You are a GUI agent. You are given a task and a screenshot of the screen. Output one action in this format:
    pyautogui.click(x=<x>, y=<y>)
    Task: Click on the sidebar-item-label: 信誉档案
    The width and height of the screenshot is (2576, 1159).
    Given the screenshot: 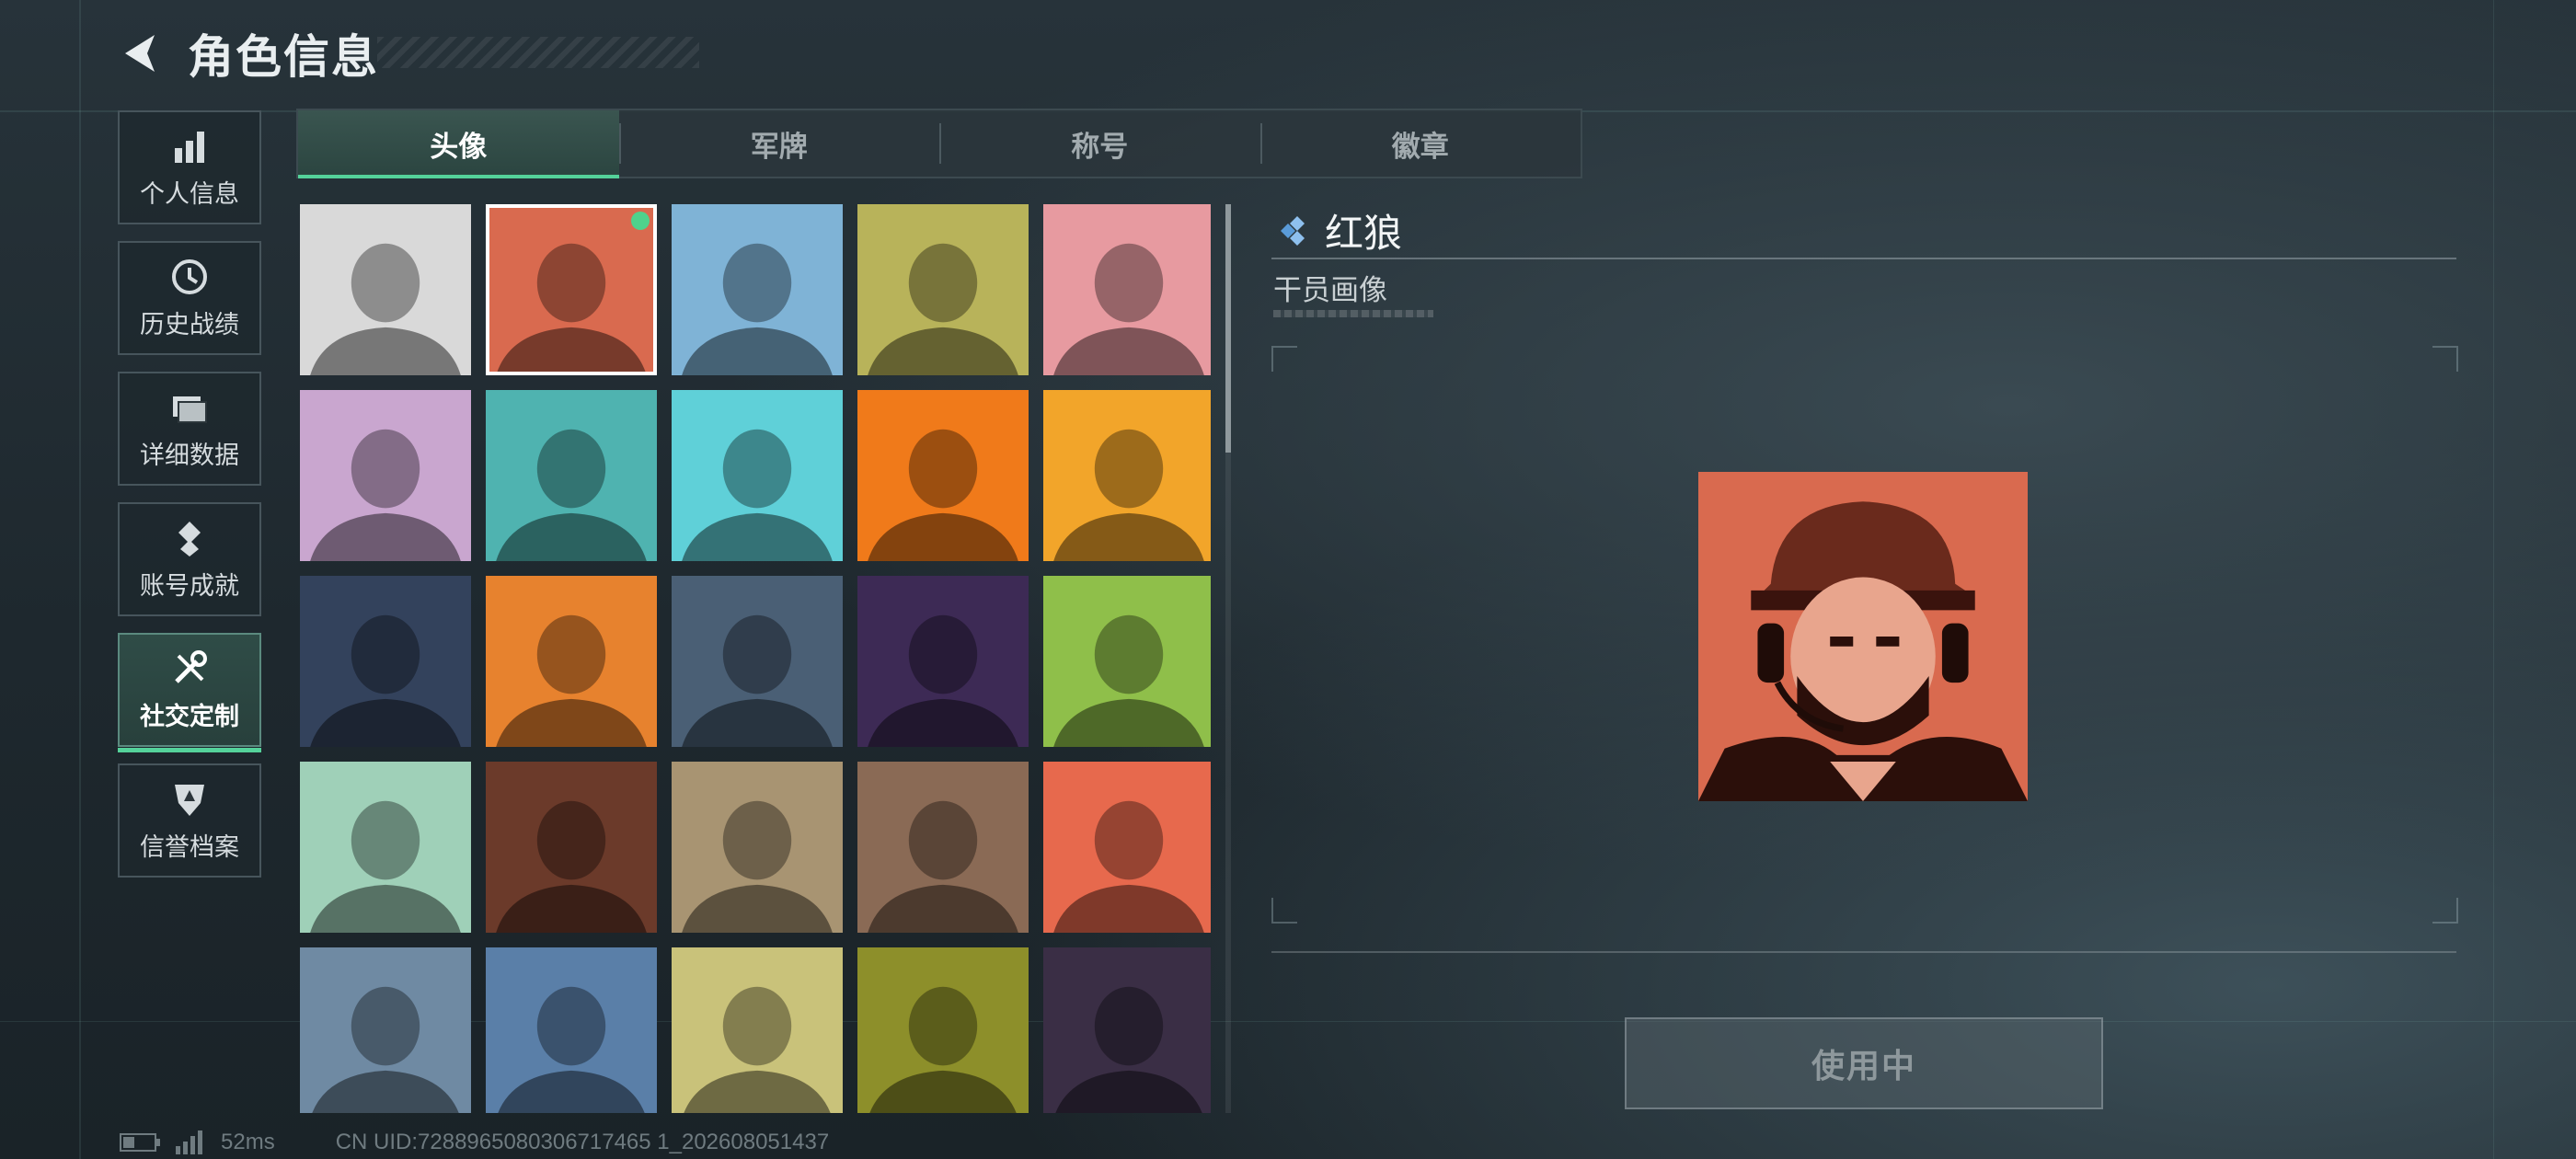 What is the action you would take?
    pyautogui.click(x=189, y=847)
    